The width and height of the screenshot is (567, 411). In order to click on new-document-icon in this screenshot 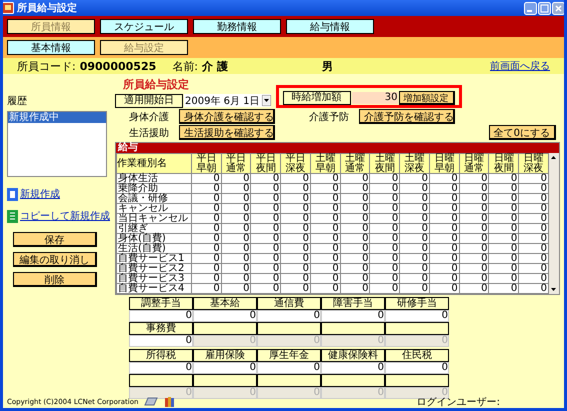, I will do `click(12, 194)`.